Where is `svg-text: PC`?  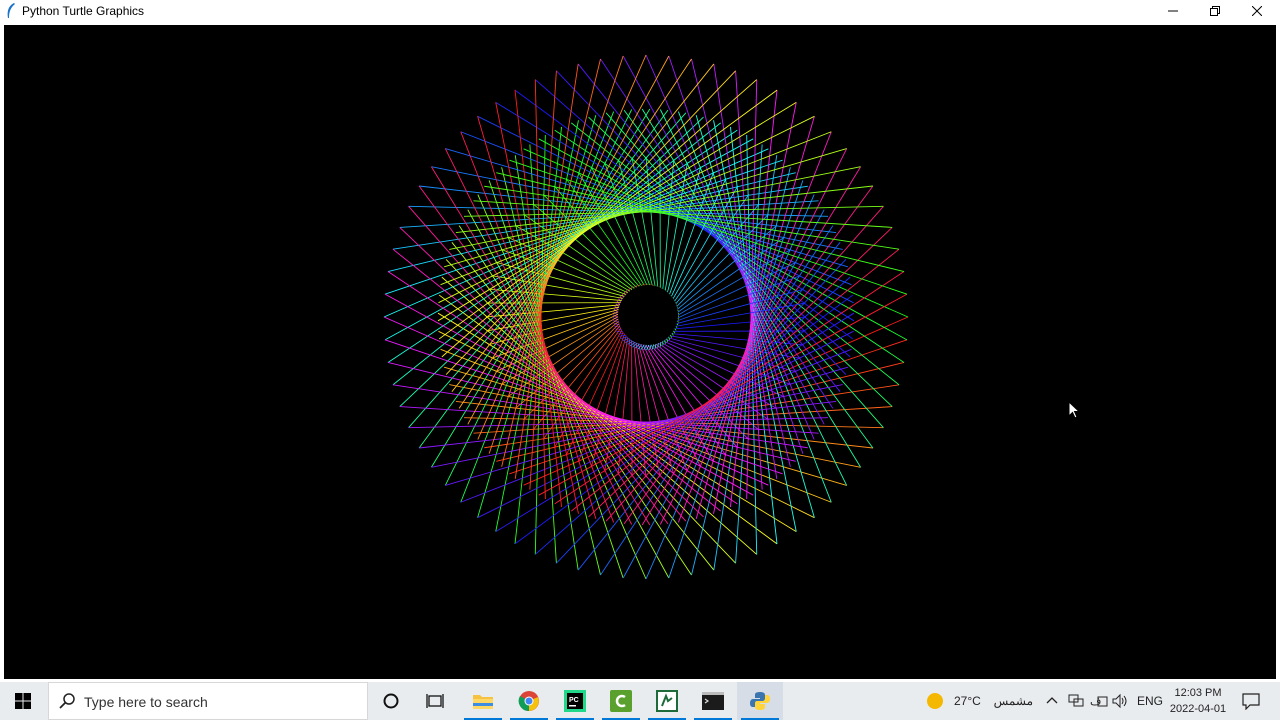
svg-text: PC is located at coordinates (574, 700).